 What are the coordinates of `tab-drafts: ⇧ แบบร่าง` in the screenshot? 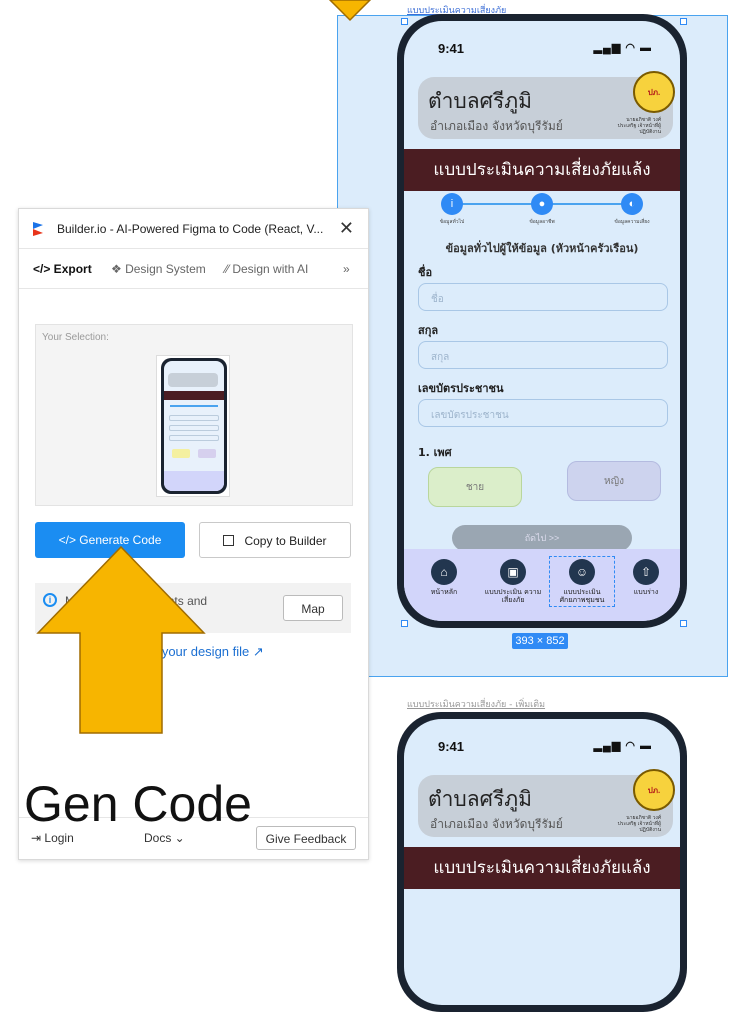 It's located at (646, 577).